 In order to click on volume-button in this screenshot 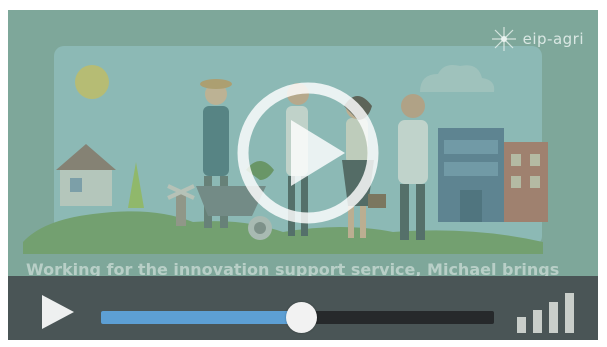, I will do `click(547, 313)`.